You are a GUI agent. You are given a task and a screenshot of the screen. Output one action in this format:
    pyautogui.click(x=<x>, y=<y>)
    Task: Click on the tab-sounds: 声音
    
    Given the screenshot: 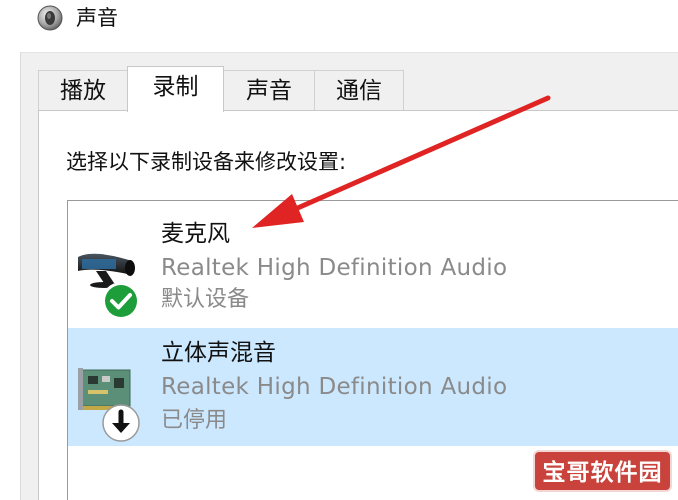 What is the action you would take?
    pyautogui.click(x=269, y=90)
    